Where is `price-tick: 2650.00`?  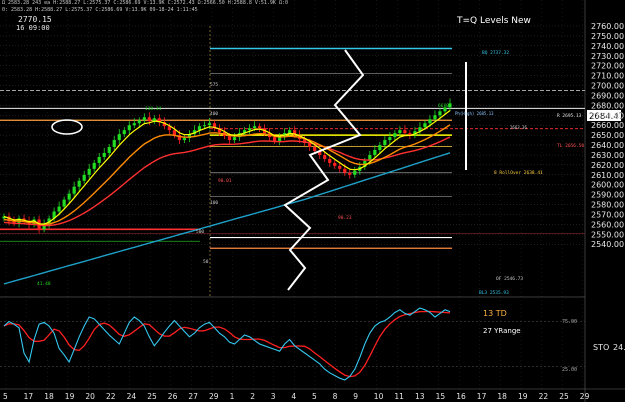
price-tick: 2650.00 is located at coordinates (607, 135).